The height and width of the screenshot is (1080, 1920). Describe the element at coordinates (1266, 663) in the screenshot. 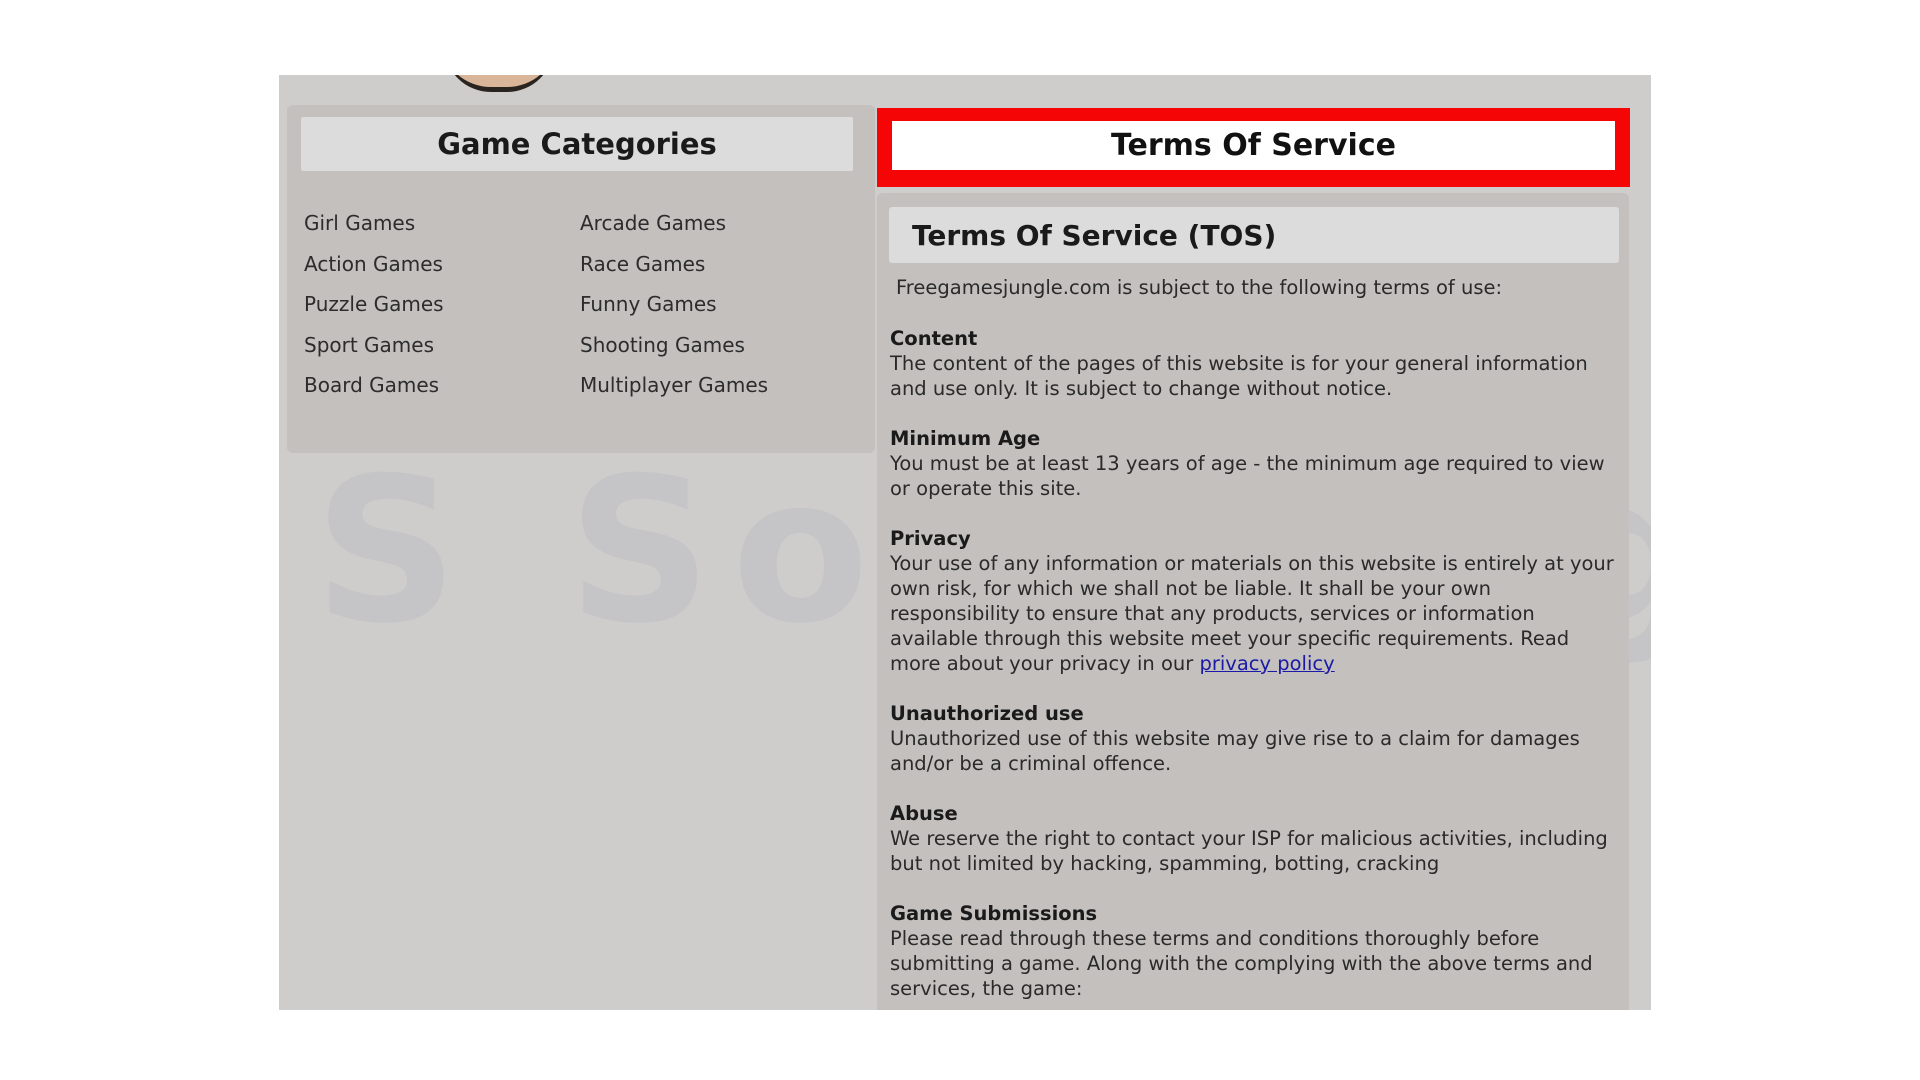

I see `privacy-policy-link: privacy policy` at that location.